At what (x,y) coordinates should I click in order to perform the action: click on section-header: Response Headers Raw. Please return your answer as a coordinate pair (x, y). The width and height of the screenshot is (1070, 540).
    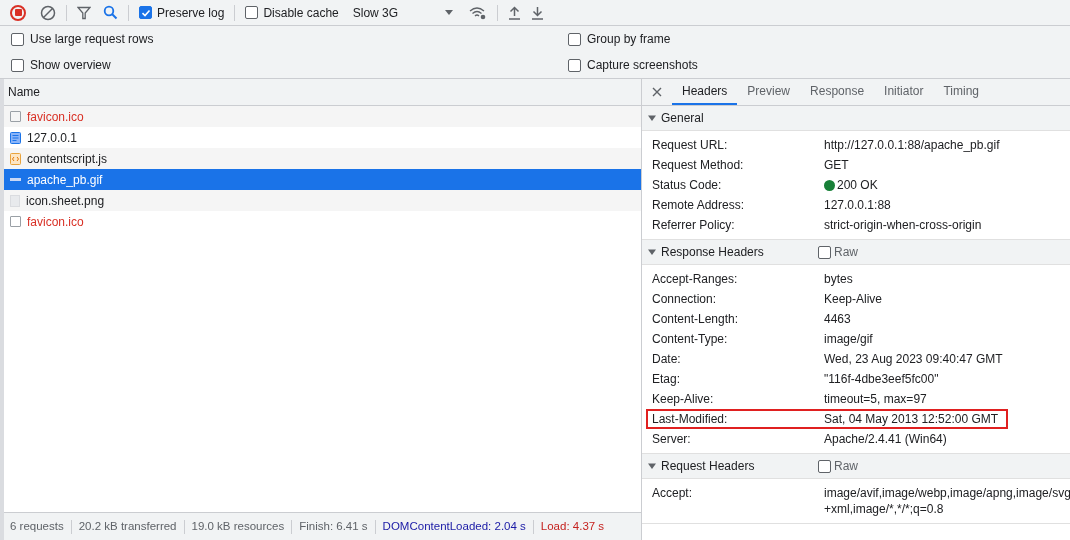
    Looking at the image, I should click on (856, 252).